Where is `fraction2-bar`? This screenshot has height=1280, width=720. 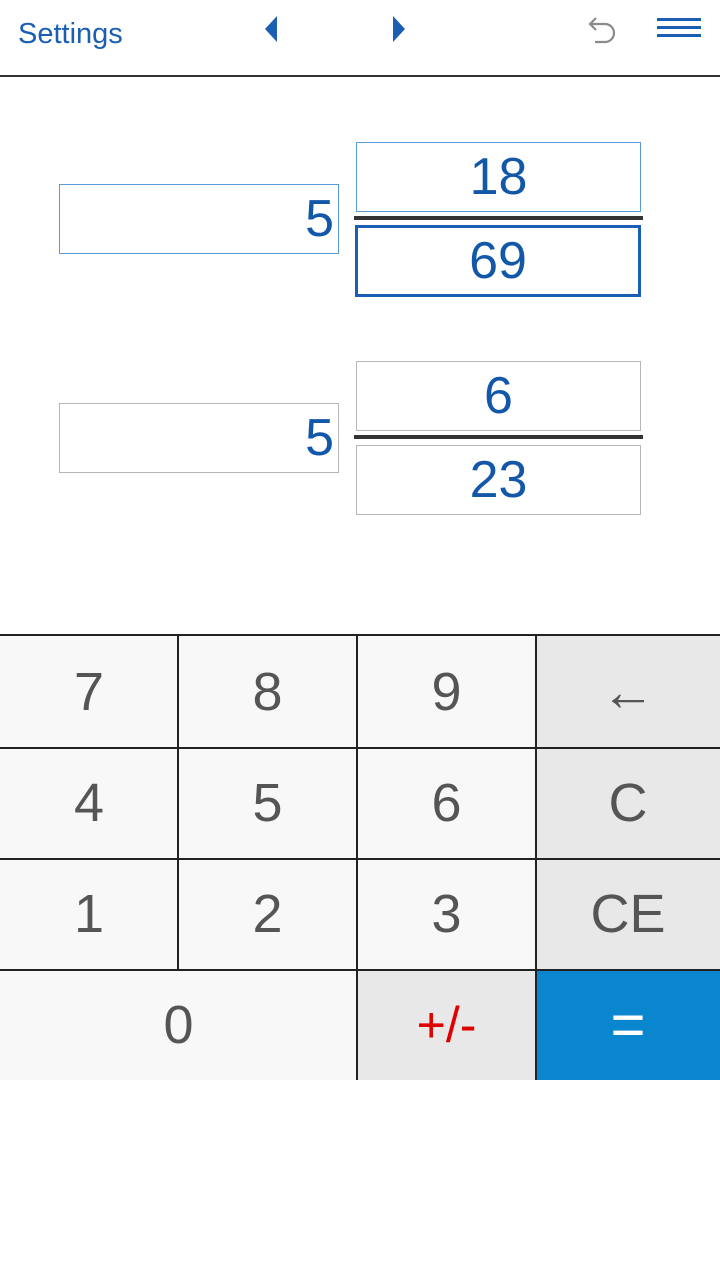
fraction2-bar is located at coordinates (498, 437).